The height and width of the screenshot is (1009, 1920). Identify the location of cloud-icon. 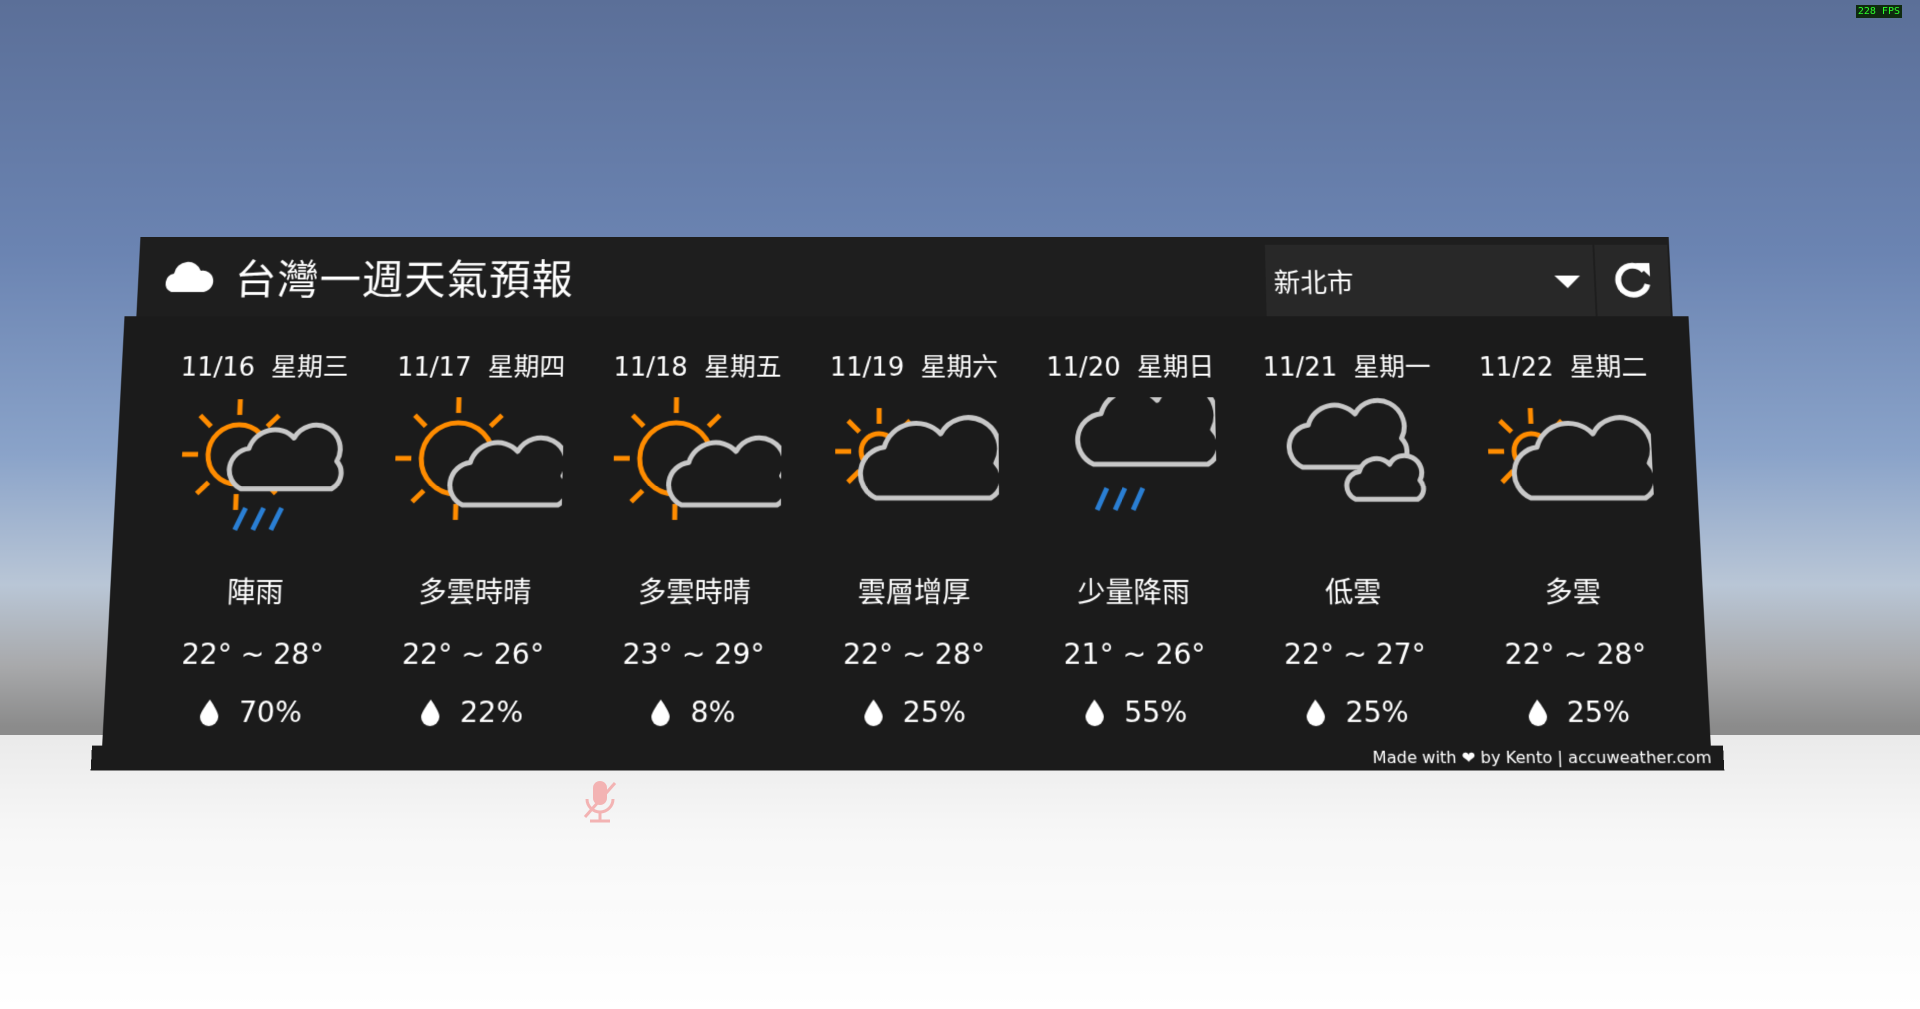
(188, 277).